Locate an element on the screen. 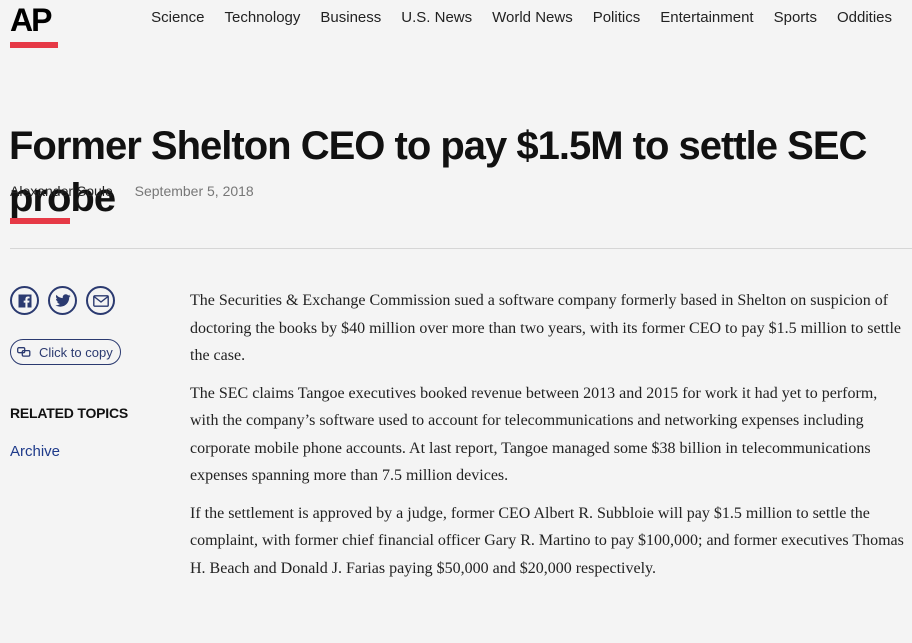 The height and width of the screenshot is (643, 912). email-share-button is located at coordinates (100, 300).